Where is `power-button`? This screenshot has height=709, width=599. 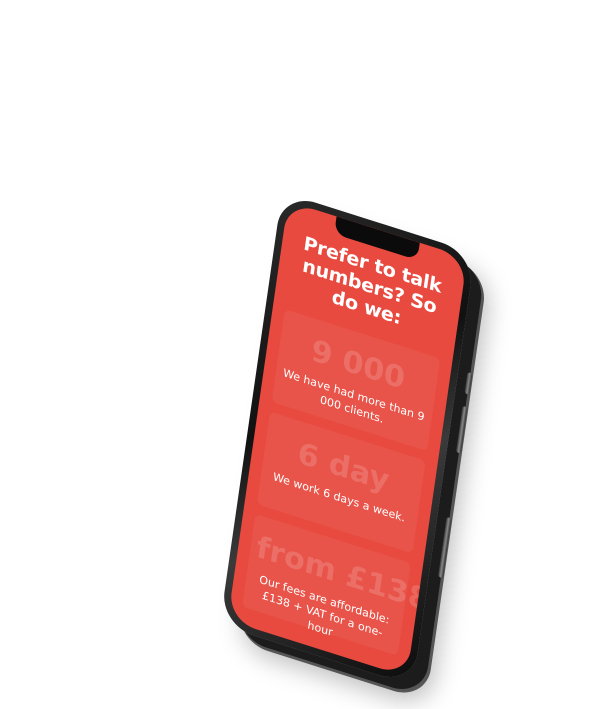 power-button is located at coordinates (444, 547).